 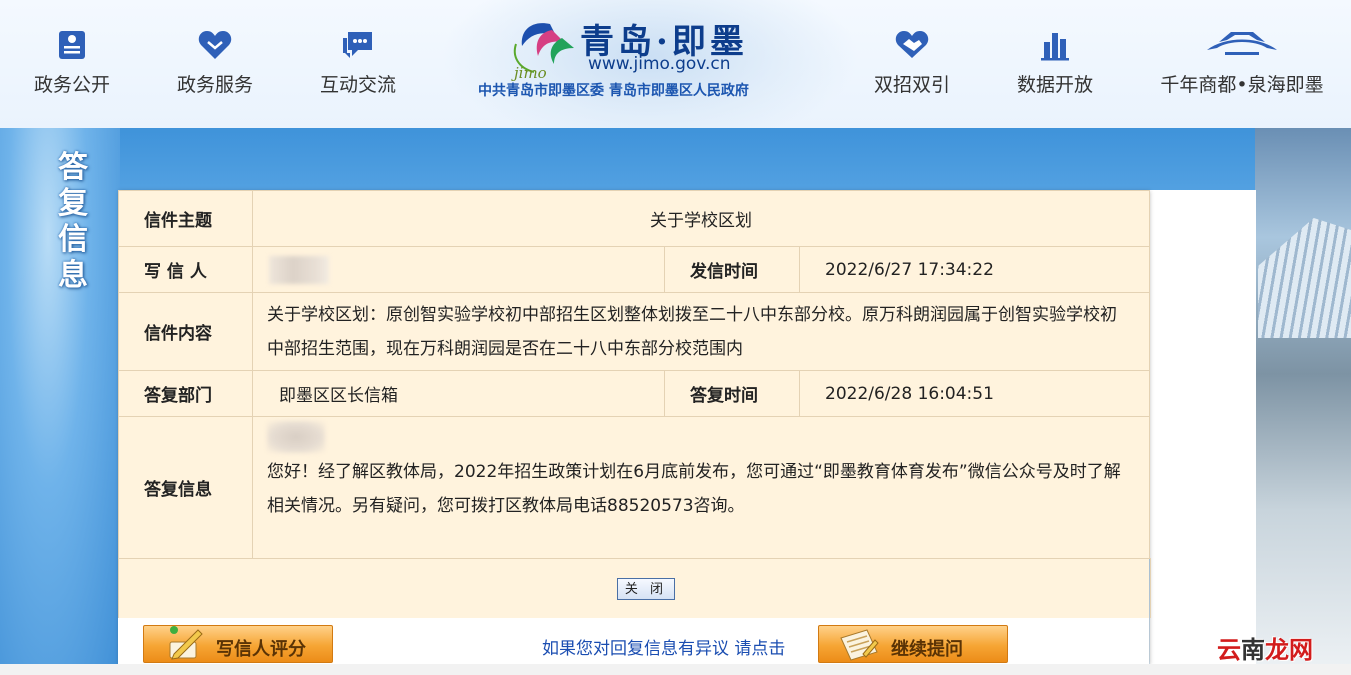 I want to click on watermark: 云南龙网, so click(x=1265, y=647).